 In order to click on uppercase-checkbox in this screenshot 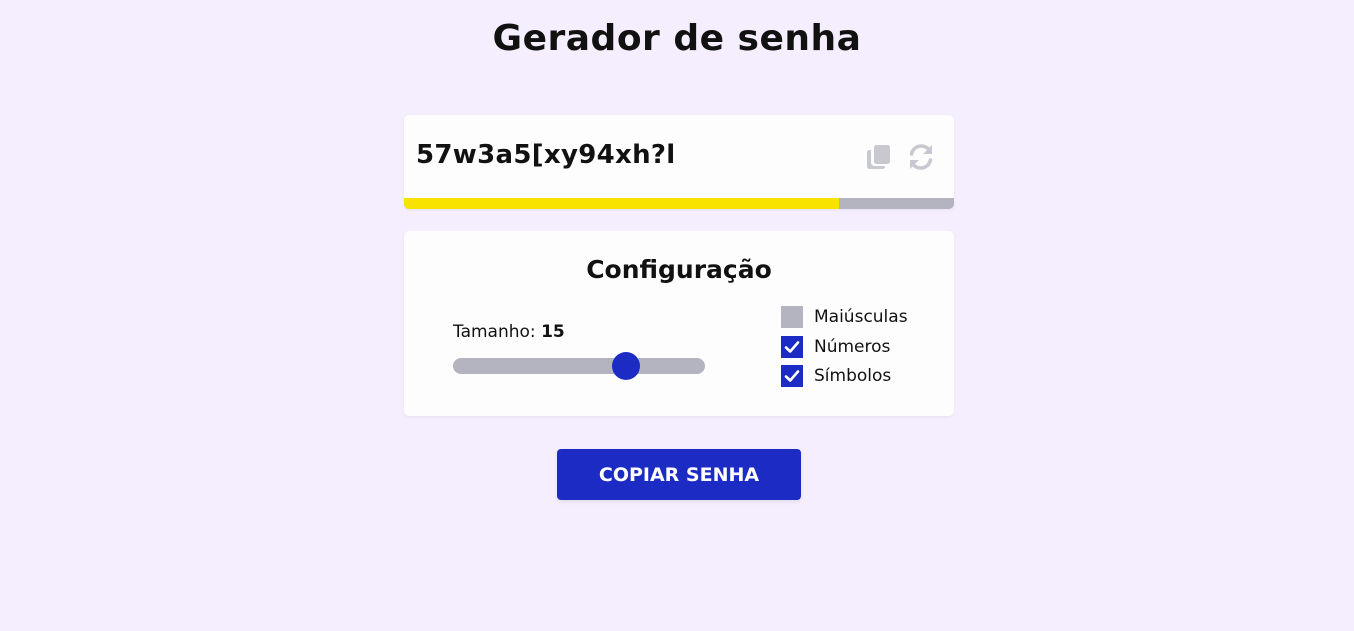, I will do `click(792, 317)`.